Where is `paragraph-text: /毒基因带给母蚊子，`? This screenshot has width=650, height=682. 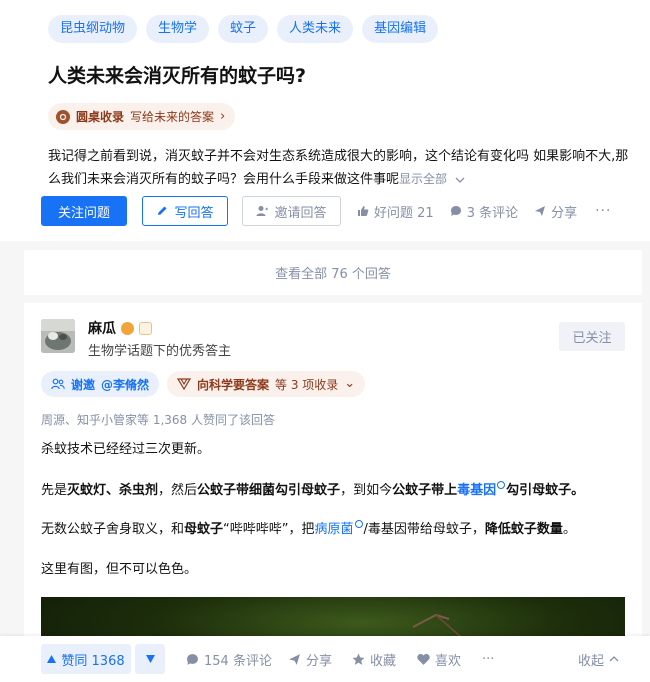 paragraph-text: /毒基因带给母蚊子， is located at coordinates (424, 529).